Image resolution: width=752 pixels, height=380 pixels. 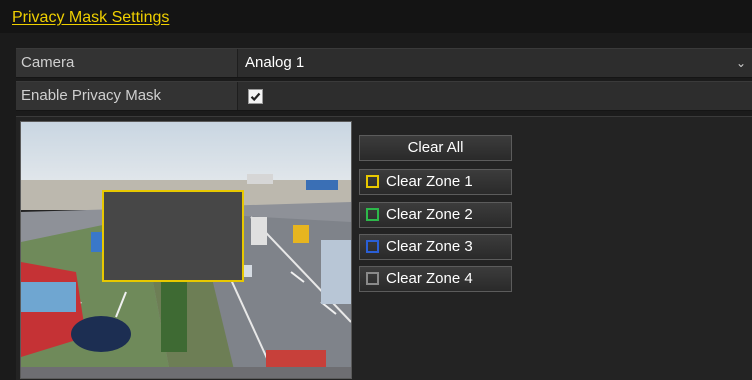 I want to click on checkmark-icon, so click(x=255, y=97).